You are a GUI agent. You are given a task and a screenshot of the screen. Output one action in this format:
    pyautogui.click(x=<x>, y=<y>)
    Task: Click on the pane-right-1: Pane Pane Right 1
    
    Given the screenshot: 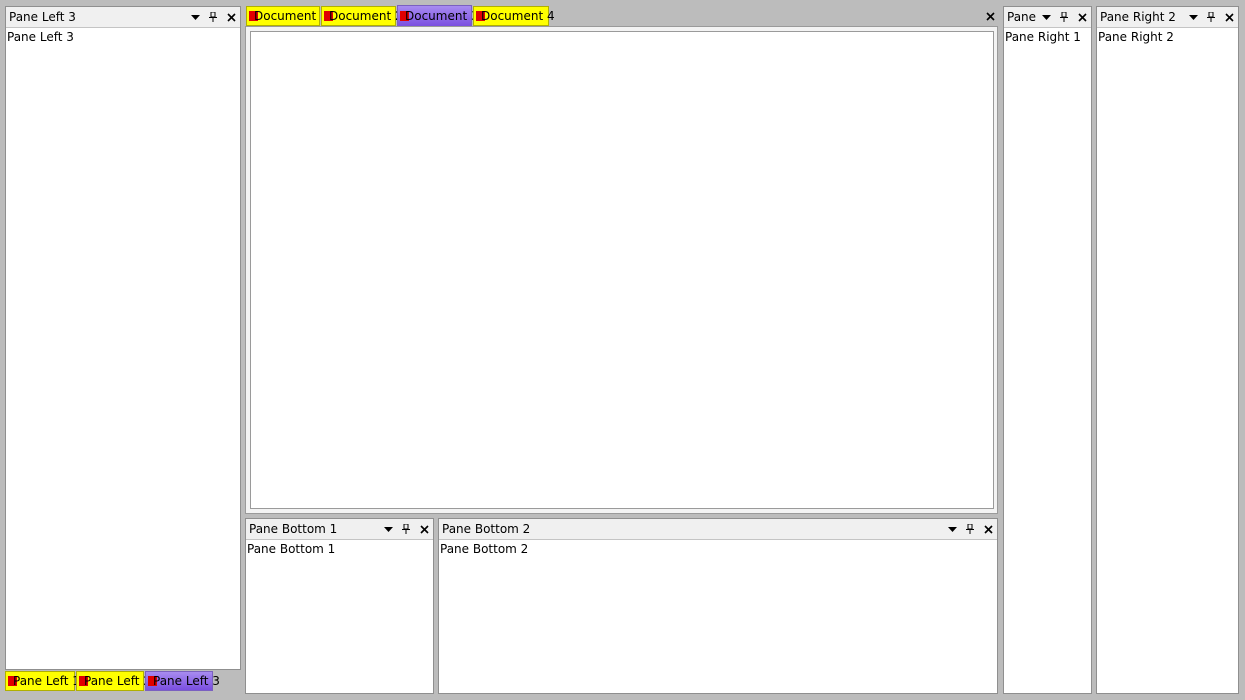 What is the action you would take?
    pyautogui.click(x=1047, y=350)
    